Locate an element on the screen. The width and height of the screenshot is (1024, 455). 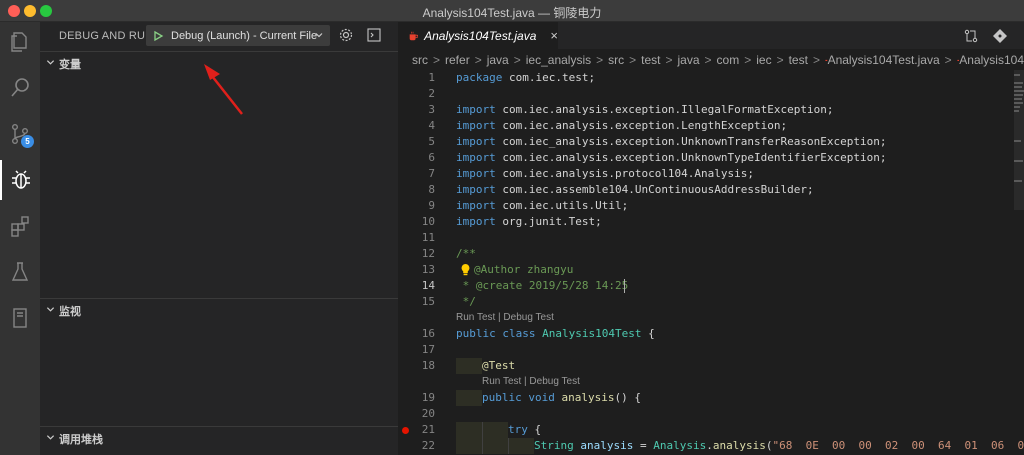
window-title: Analysis104Test.java — 铜陵电力 is located at coordinates (512, 13).